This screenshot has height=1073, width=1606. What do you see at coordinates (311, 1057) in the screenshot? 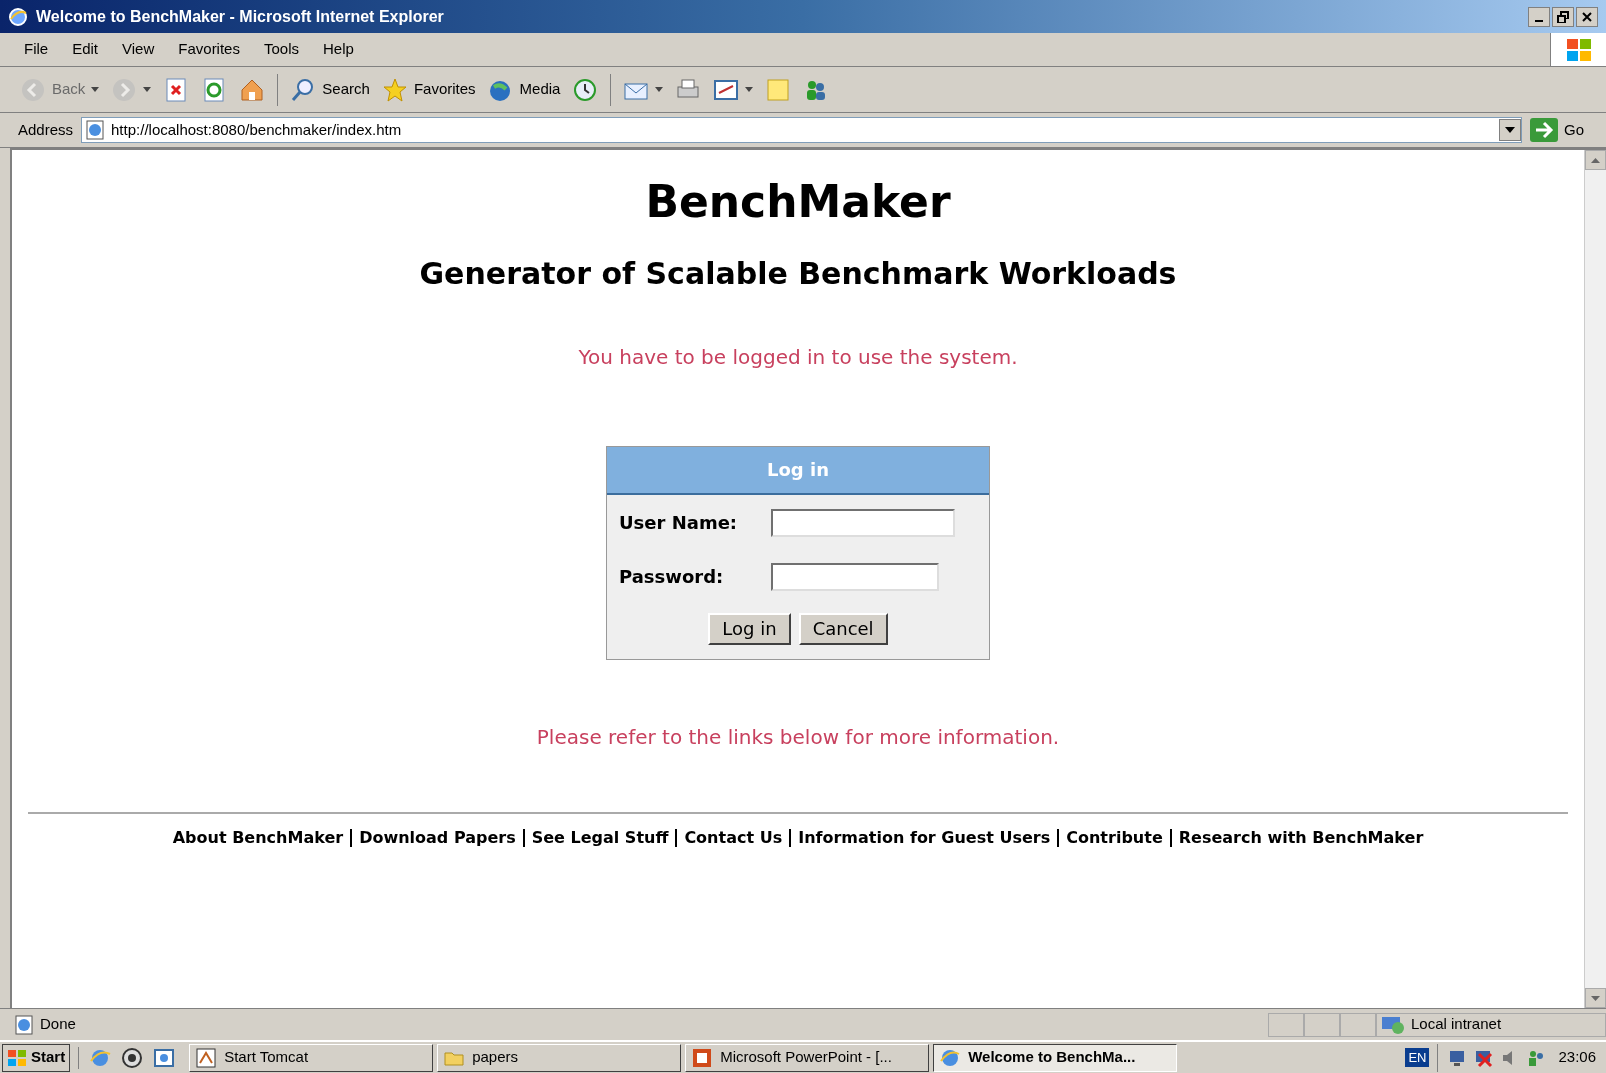
I see `taskbar-button: Start Tomcat` at bounding box center [311, 1057].